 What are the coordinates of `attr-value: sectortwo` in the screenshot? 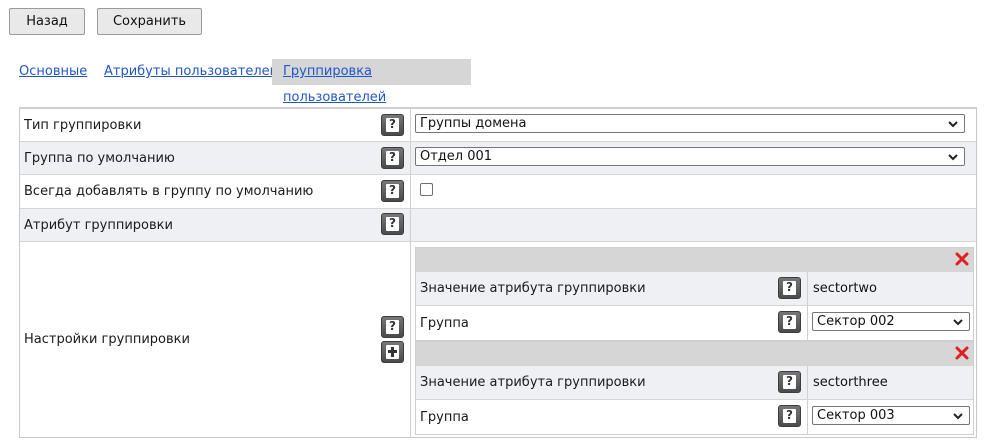 It's located at (845, 288).